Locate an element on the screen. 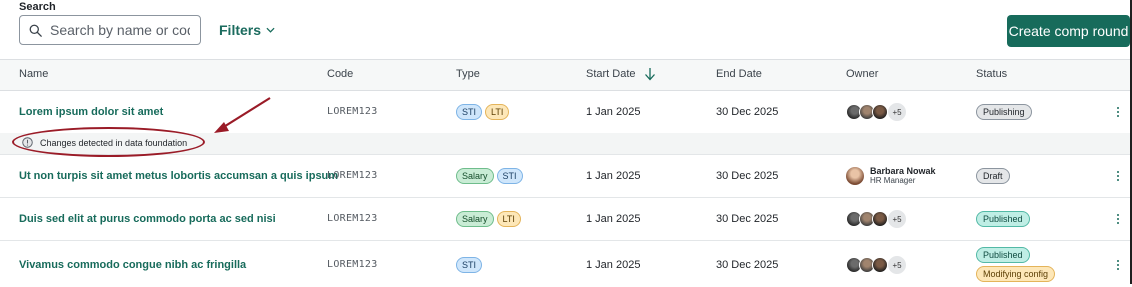  sort-descending-icon is located at coordinates (650, 74).